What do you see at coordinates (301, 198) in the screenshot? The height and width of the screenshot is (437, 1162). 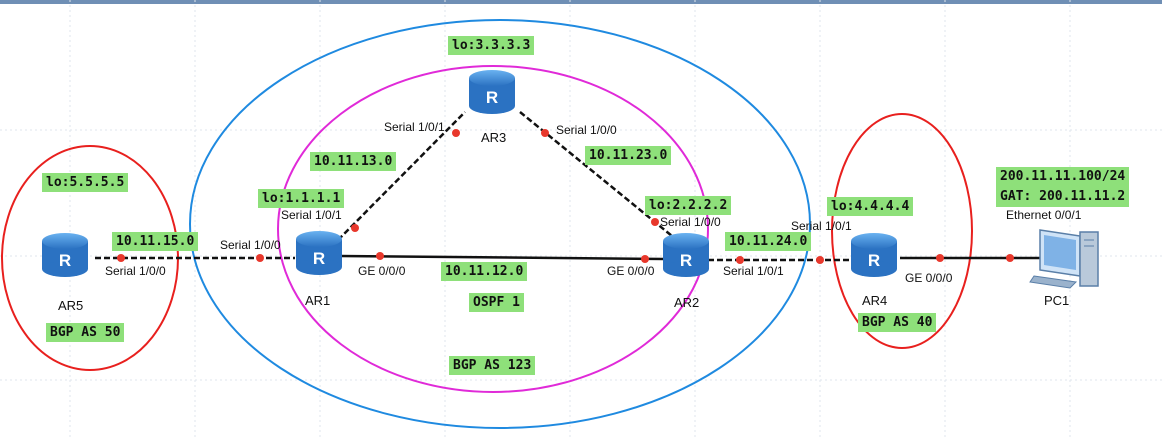 I see `loopback-label-ar1: lo:1.1.1.1` at bounding box center [301, 198].